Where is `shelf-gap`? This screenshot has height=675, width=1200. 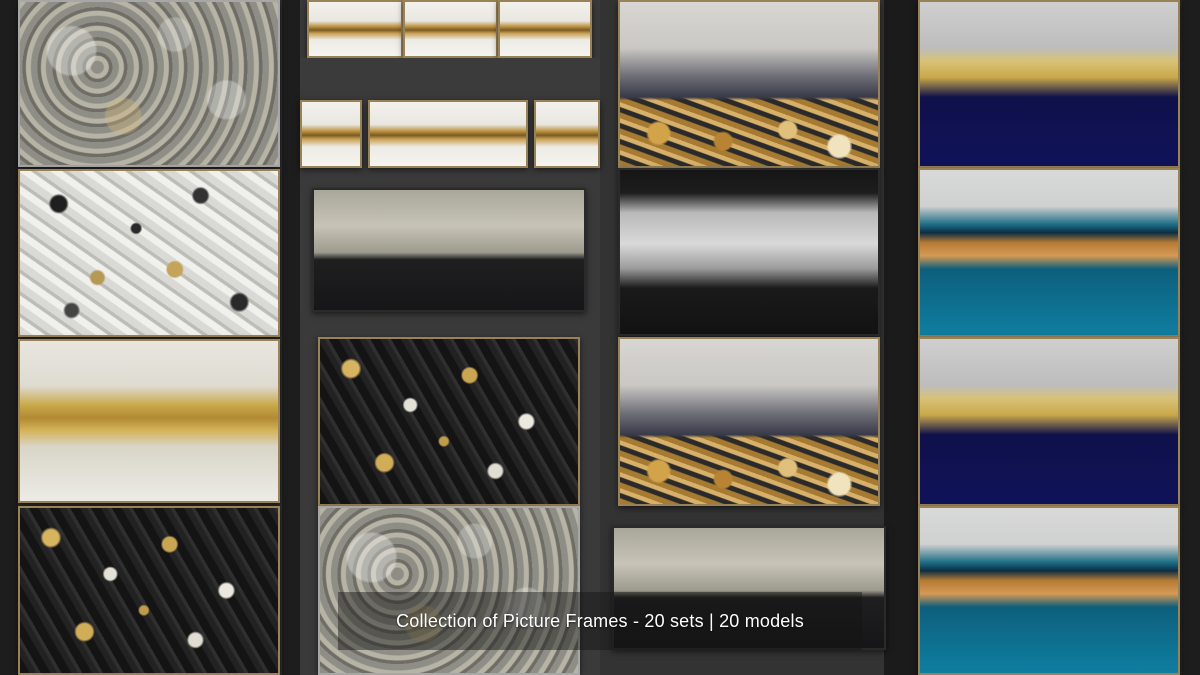 shelf-gap is located at coordinates (450, 74).